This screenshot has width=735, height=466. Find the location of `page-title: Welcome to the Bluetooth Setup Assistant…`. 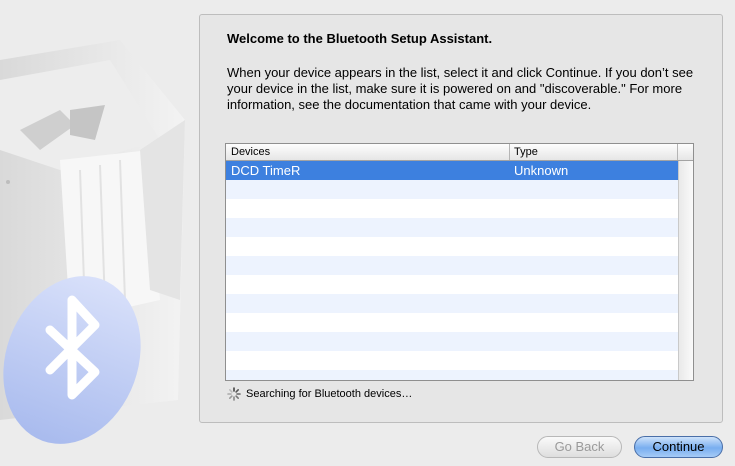

page-title: Welcome to the Bluetooth Setup Assistant… is located at coordinates (360, 38).